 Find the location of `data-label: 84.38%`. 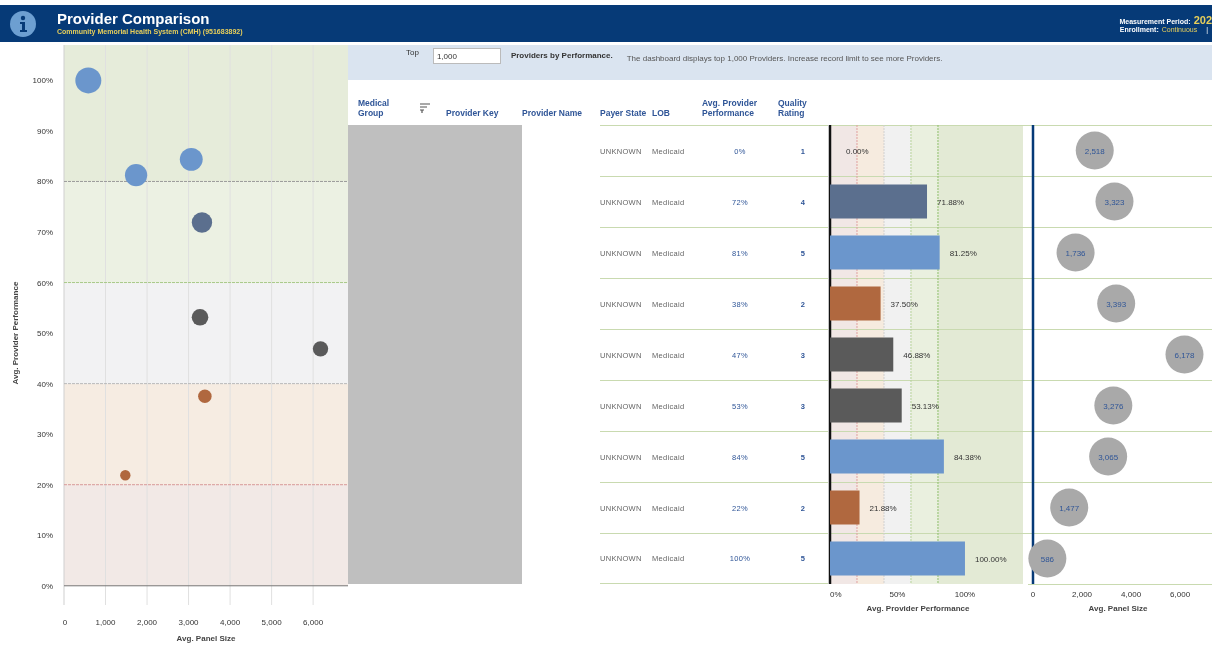

data-label: 84.38% is located at coordinates (967, 457).